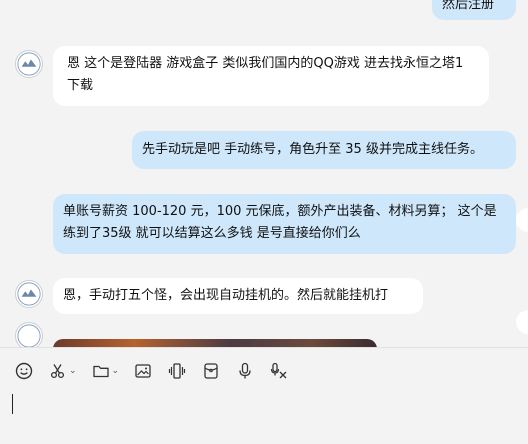  I want to click on voice-to-text-button, so click(279, 371).